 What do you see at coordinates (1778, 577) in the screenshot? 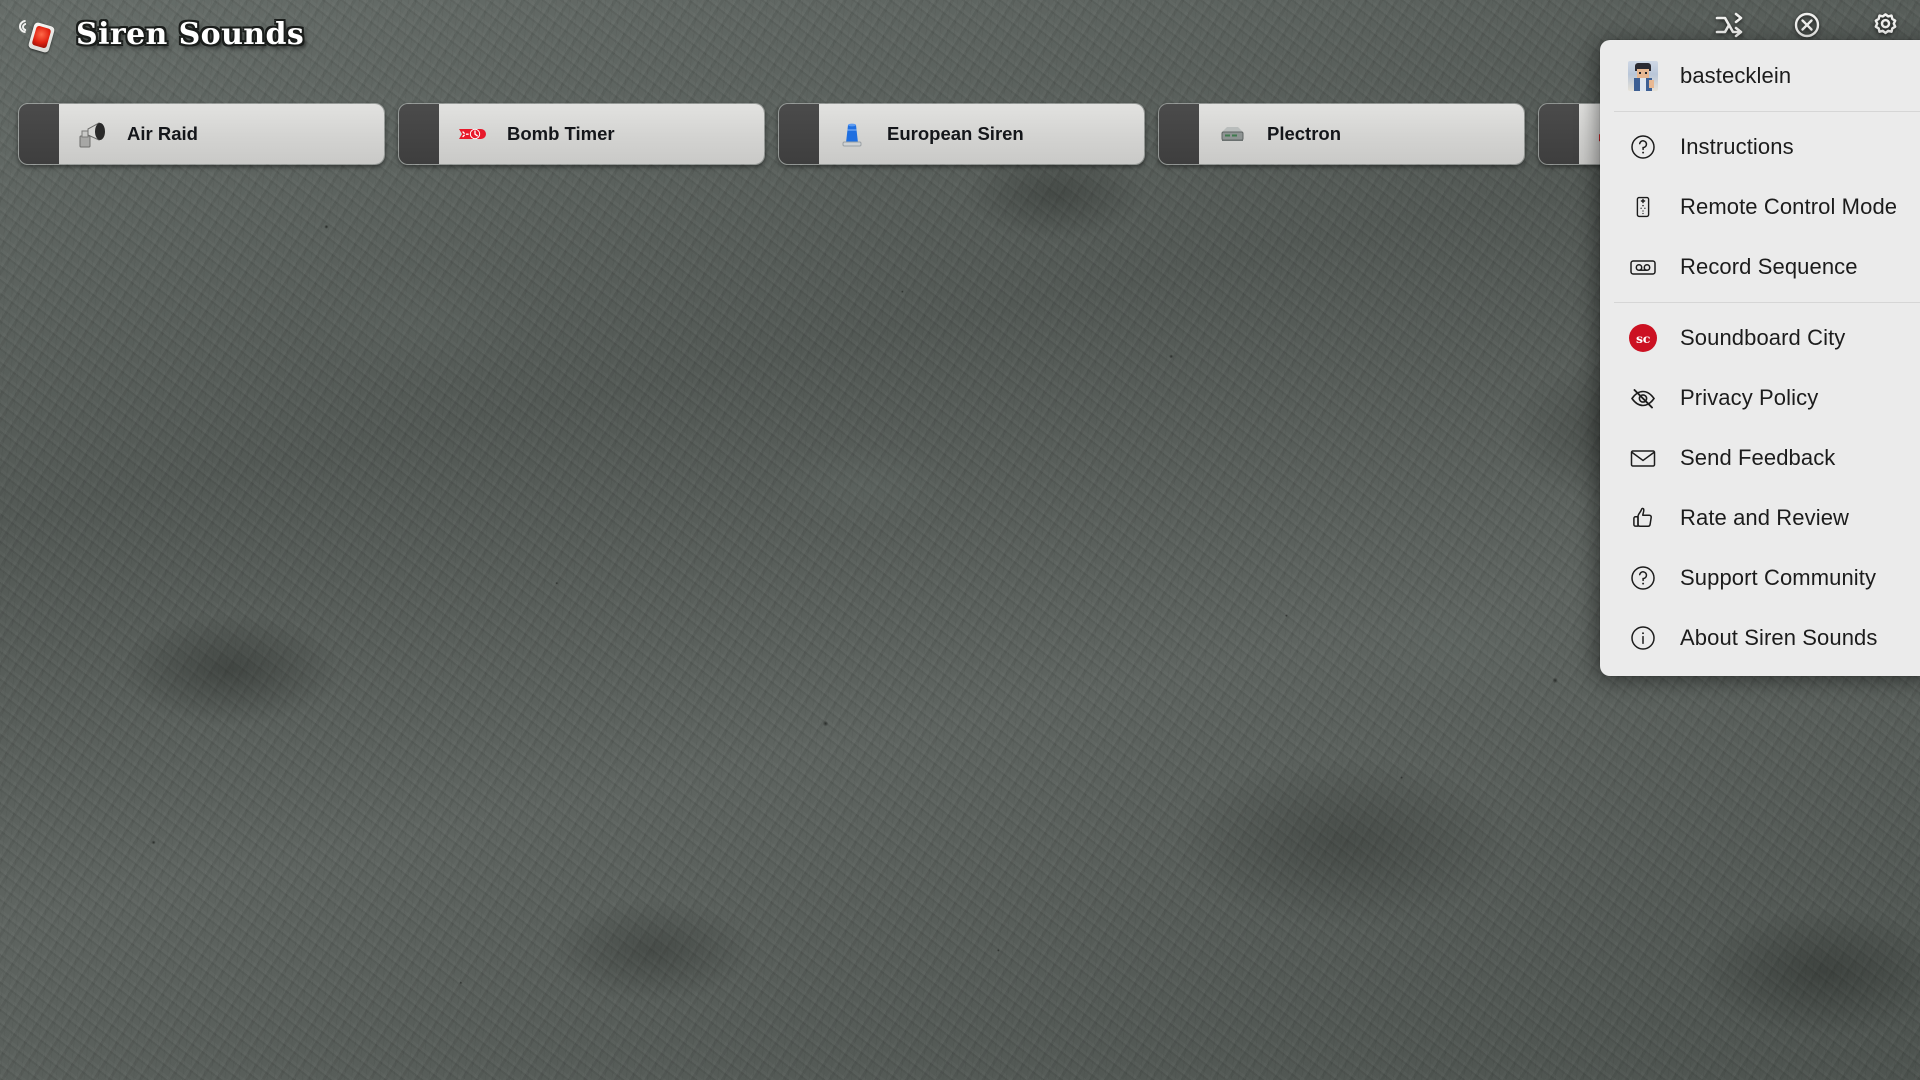
I see `menu-item-label: Support Community` at bounding box center [1778, 577].